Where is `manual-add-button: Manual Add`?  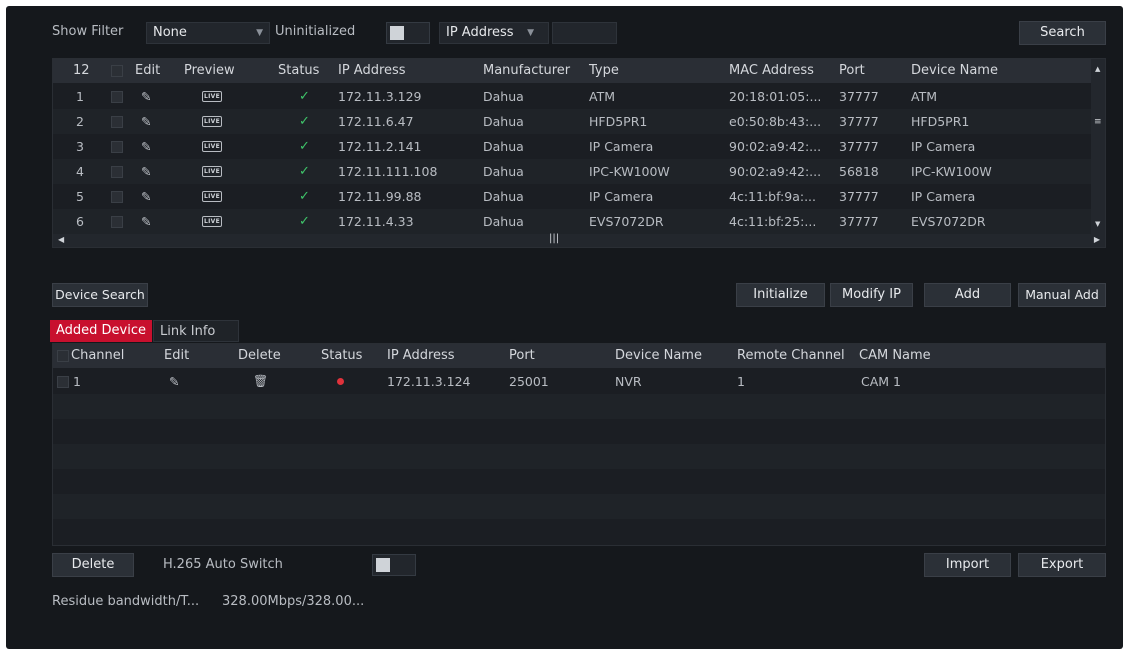 manual-add-button: Manual Add is located at coordinates (1062, 295).